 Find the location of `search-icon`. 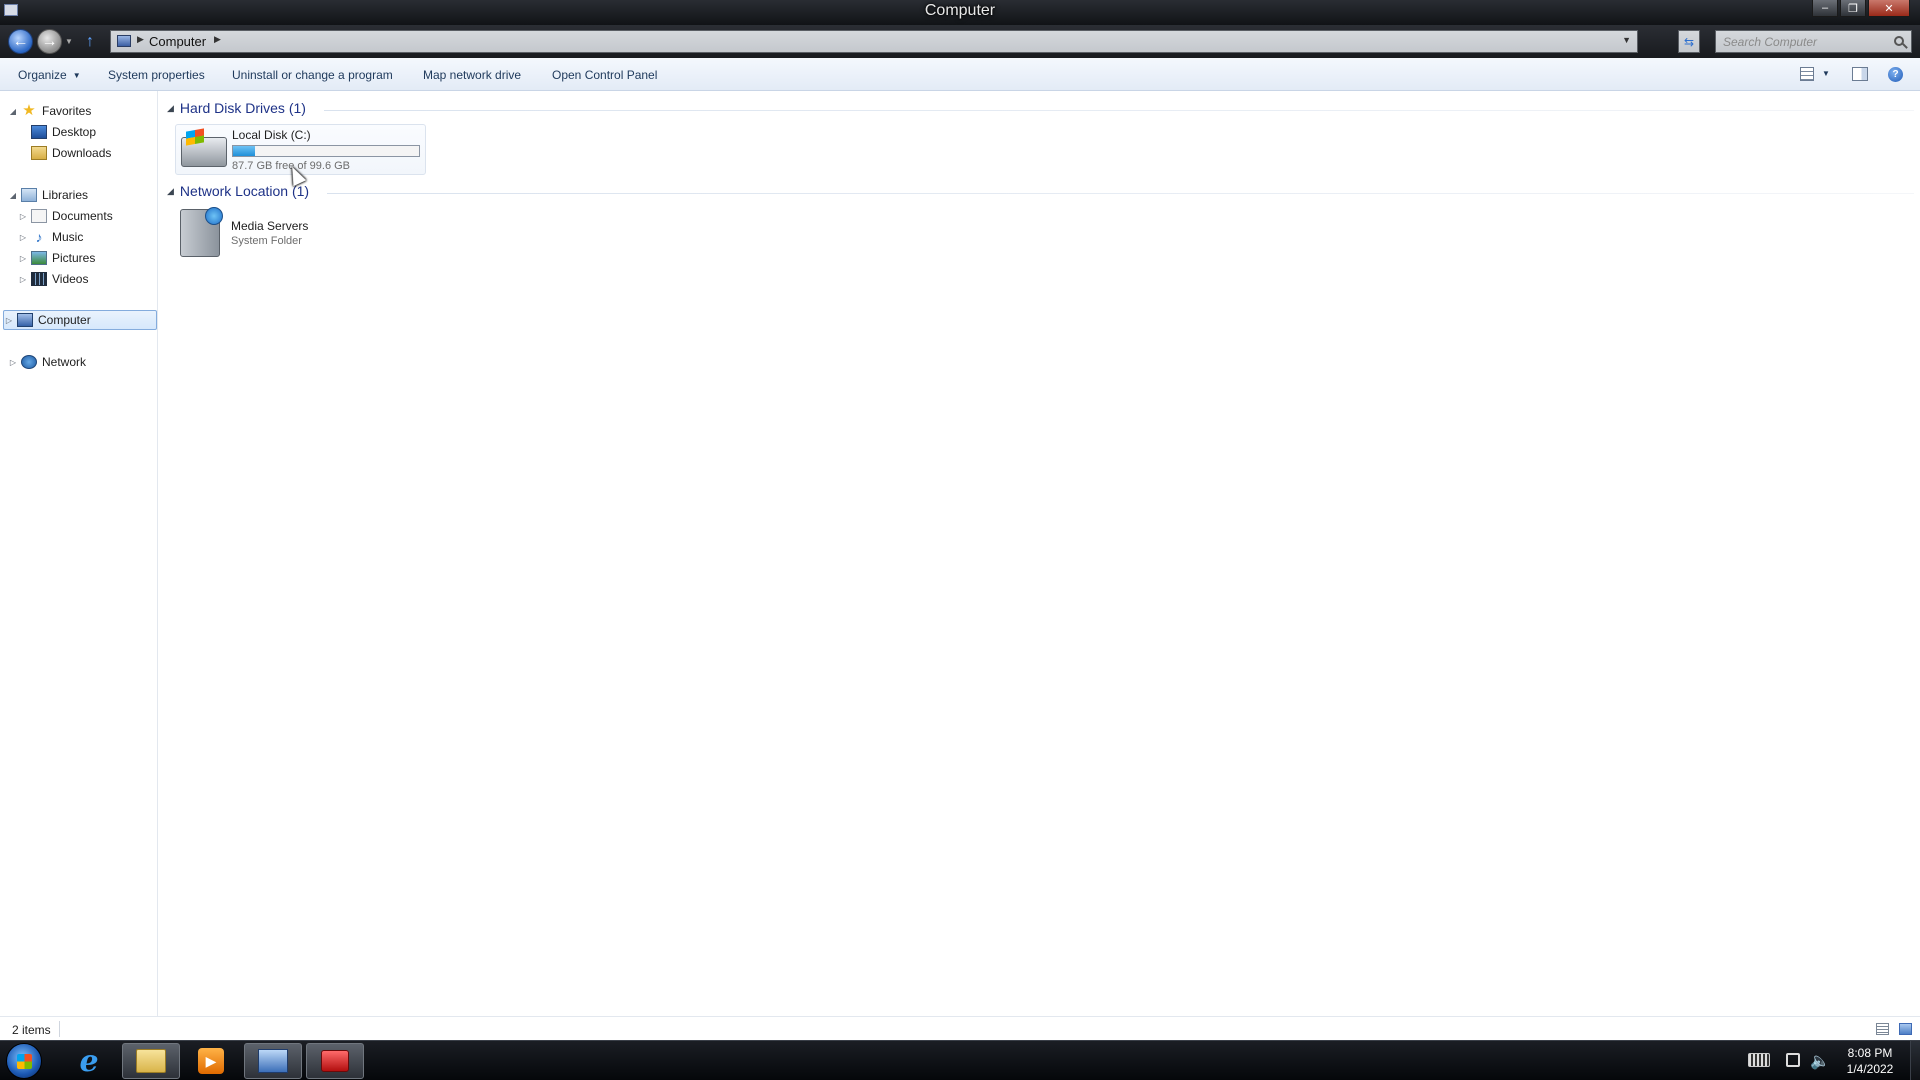

search-icon is located at coordinates (1899, 41).